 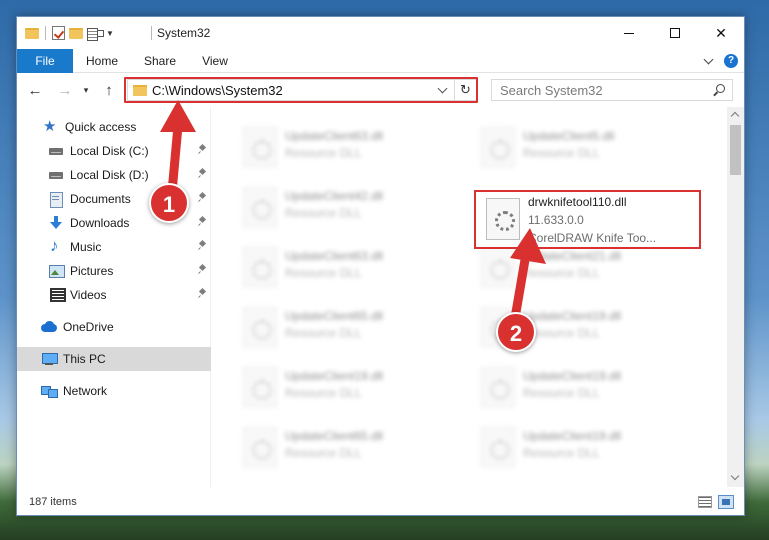 What do you see at coordinates (35, 90) in the screenshot?
I see `back-arrow-icon: ←` at bounding box center [35, 90].